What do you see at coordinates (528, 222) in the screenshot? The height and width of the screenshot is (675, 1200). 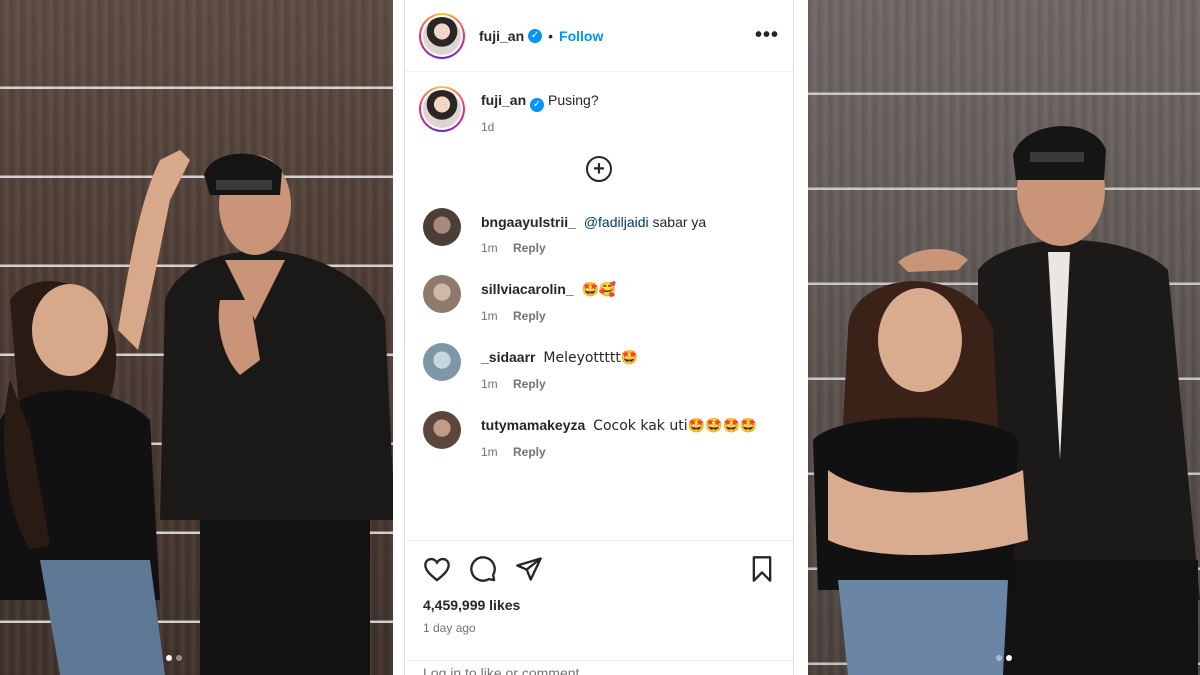 I see `comment-username: bngaayulstrii_` at bounding box center [528, 222].